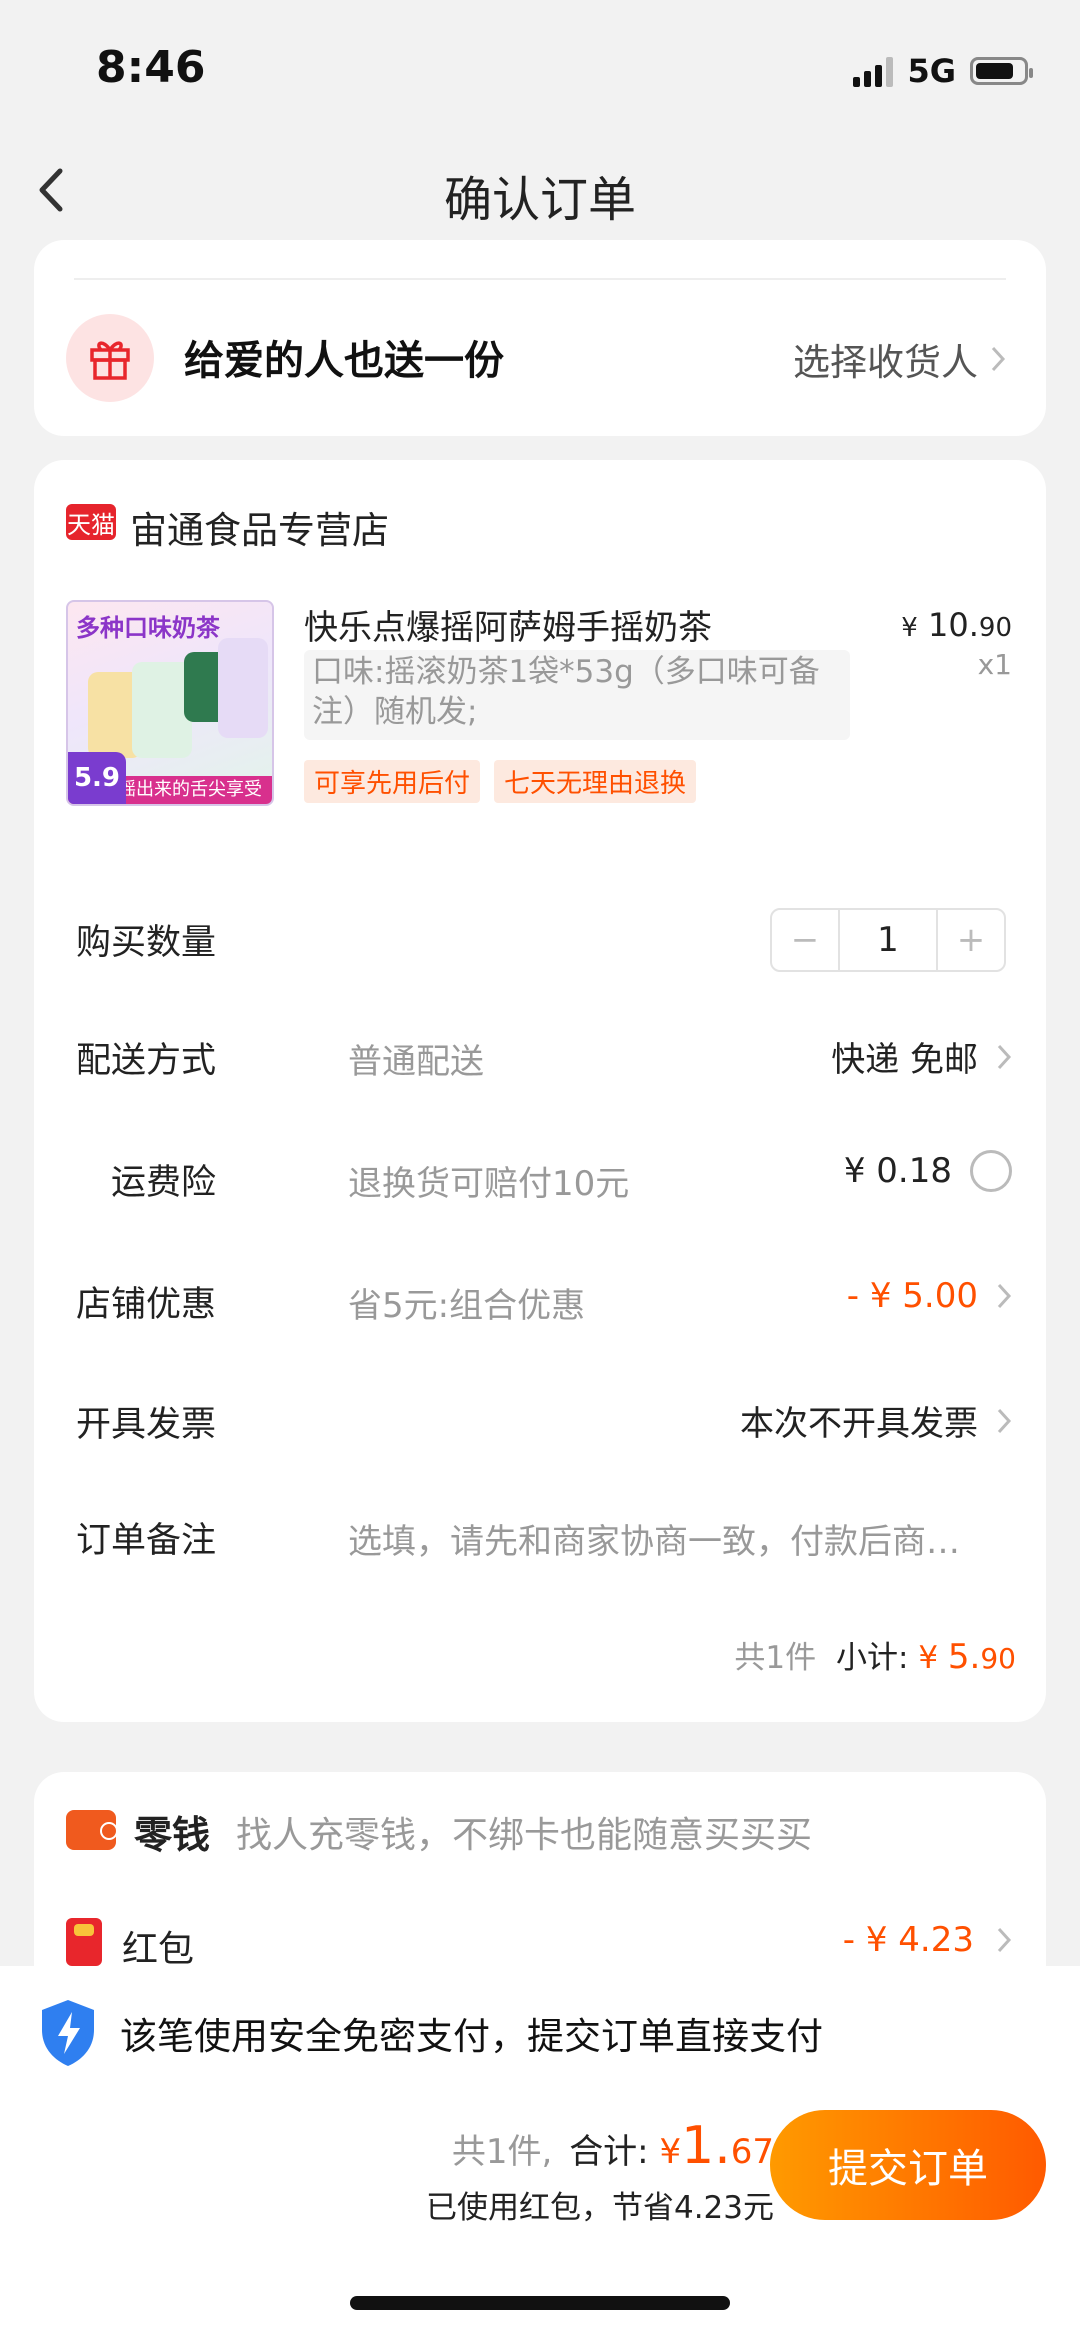  What do you see at coordinates (956, 625) in the screenshot?
I see `product-price: ¥ 10.90` at bounding box center [956, 625].